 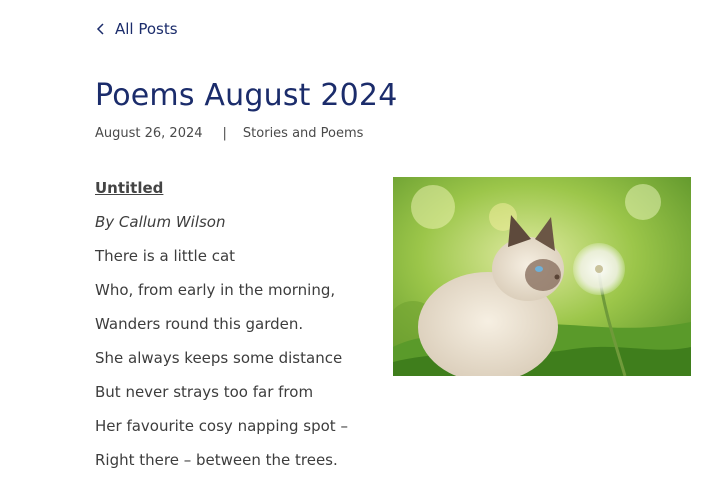 What do you see at coordinates (219, 358) in the screenshot?
I see `poem-line: She always keeps some distance` at bounding box center [219, 358].